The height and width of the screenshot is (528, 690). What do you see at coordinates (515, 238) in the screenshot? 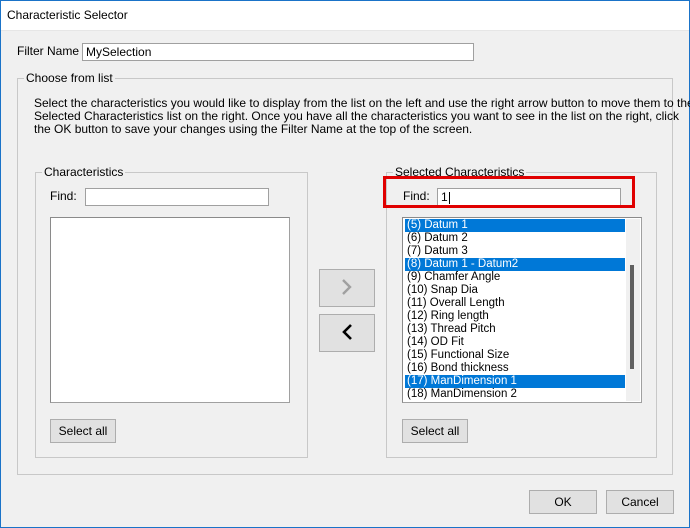
I see `list-item: (6) Datum 2` at bounding box center [515, 238].